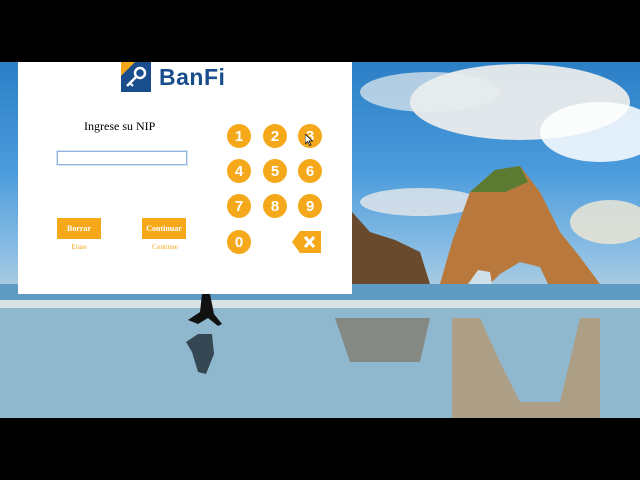 The height and width of the screenshot is (480, 640). What do you see at coordinates (310, 206) in the screenshot?
I see `keypad-key-9: 9` at bounding box center [310, 206].